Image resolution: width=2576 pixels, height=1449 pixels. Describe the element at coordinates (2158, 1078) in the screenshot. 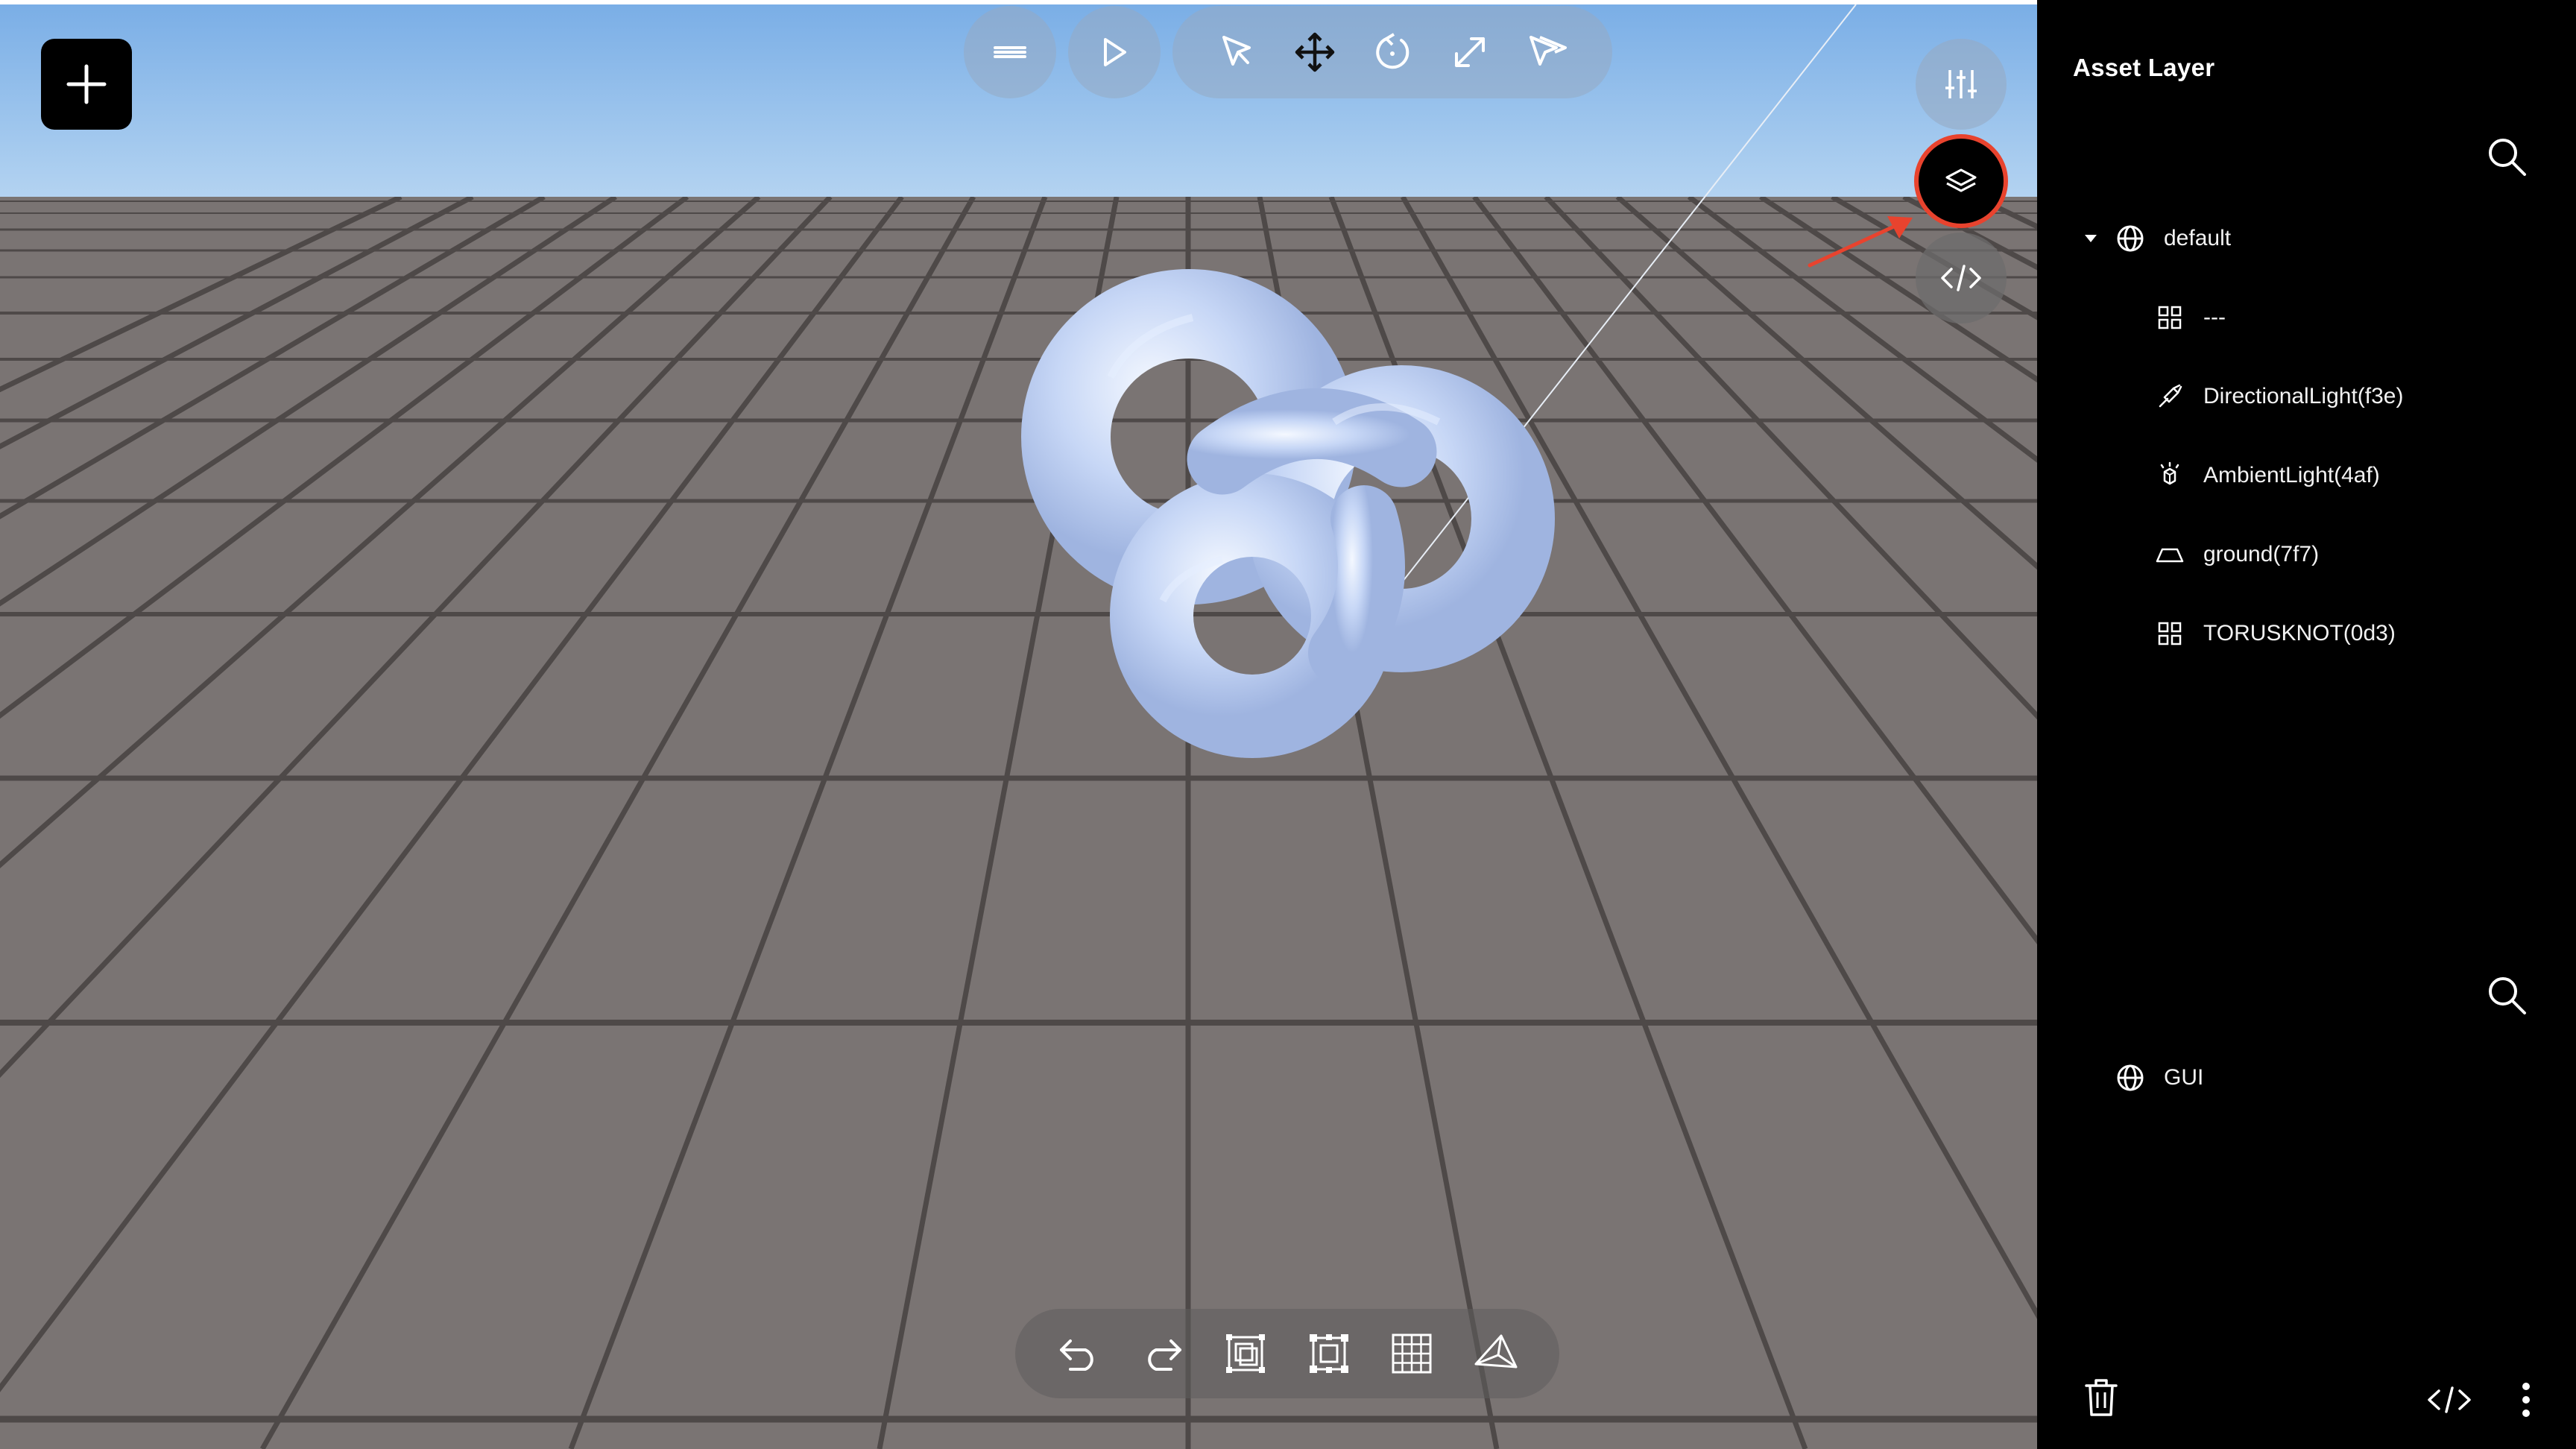

I see `tree-root-gui: GUI` at that location.